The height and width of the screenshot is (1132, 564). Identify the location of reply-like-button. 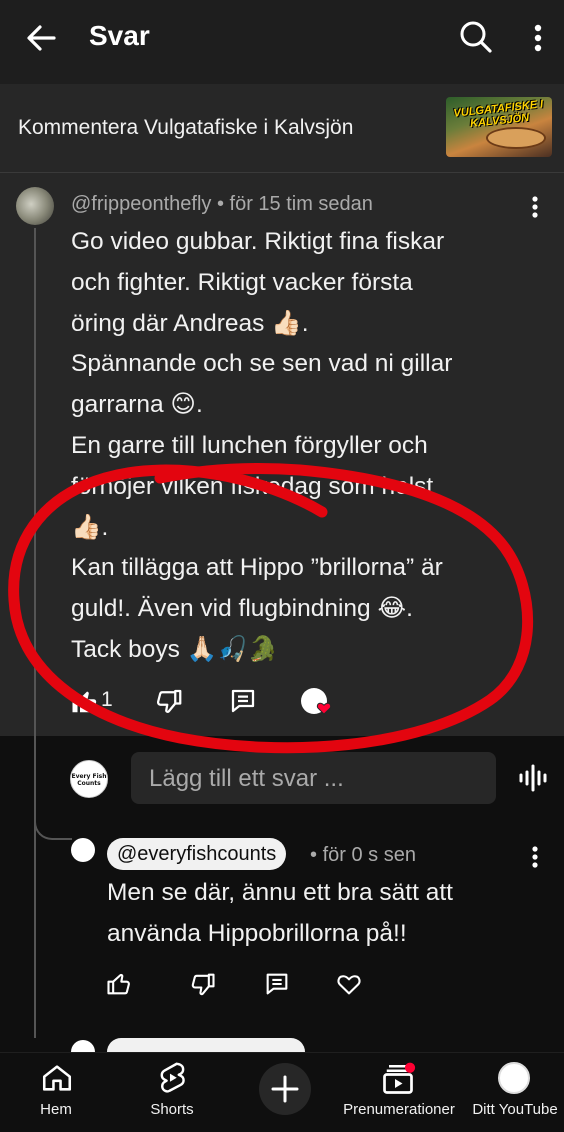
(119, 986).